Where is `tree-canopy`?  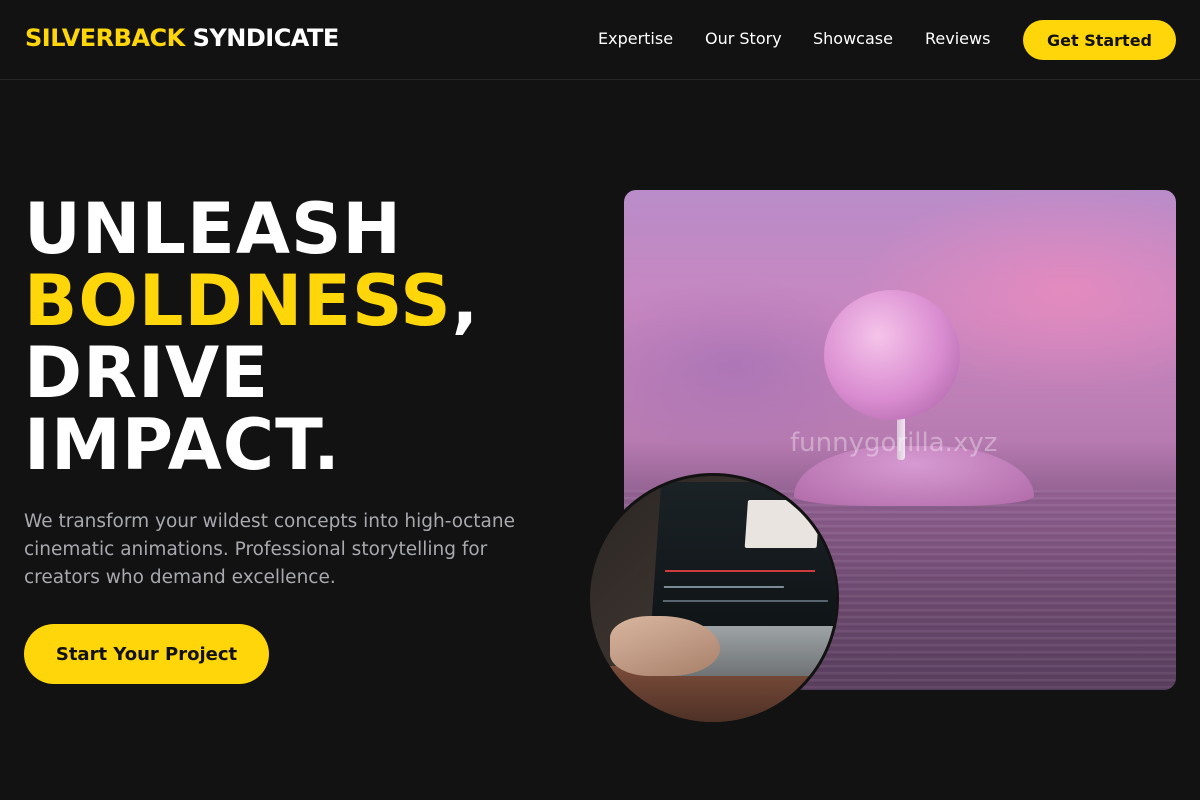
tree-canopy is located at coordinates (892, 355).